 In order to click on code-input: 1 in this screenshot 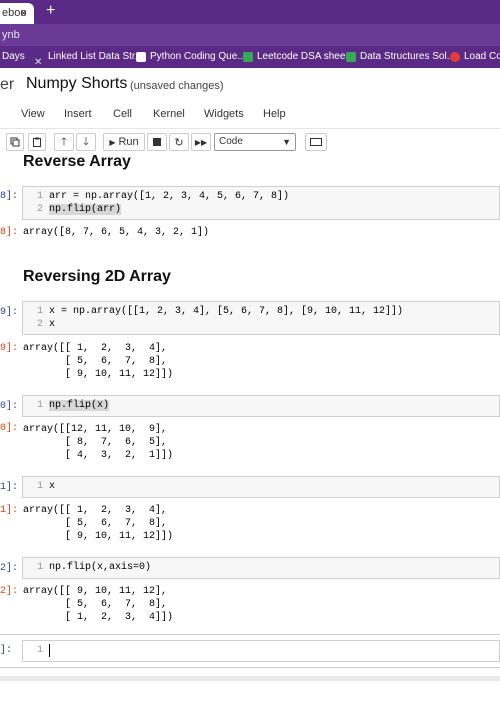, I will do `click(261, 651)`.